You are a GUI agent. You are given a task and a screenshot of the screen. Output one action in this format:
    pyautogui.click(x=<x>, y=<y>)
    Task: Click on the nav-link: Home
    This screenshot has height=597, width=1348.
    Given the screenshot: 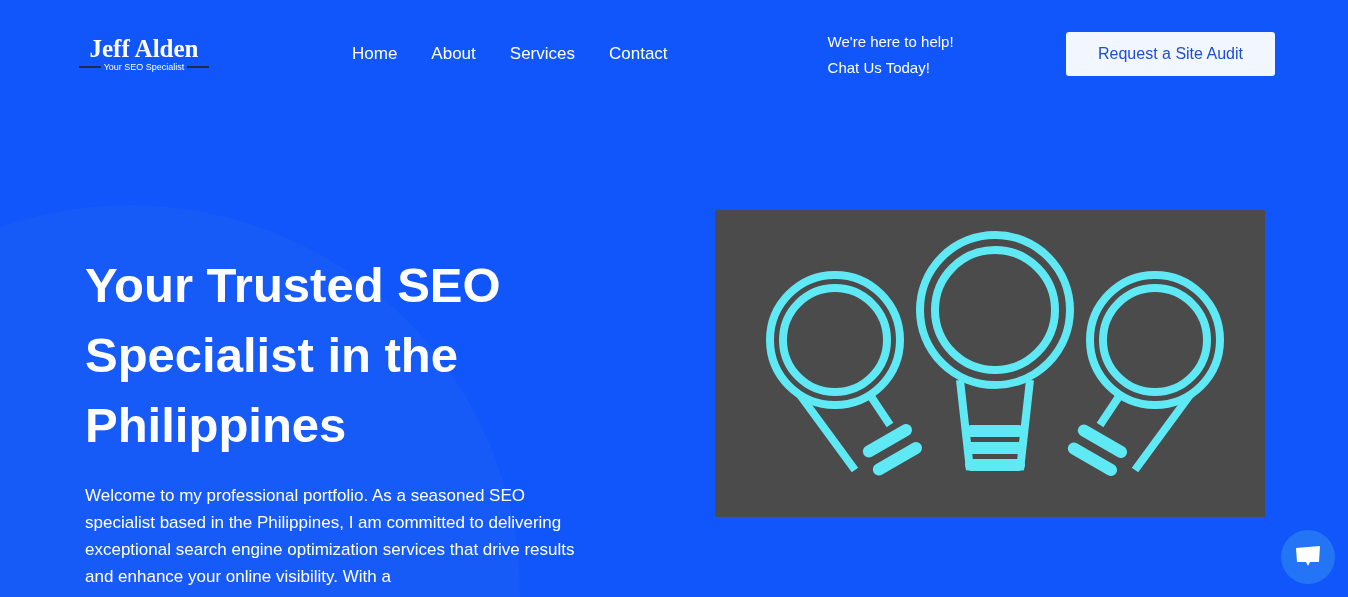 What is the action you would take?
    pyautogui.click(x=375, y=54)
    